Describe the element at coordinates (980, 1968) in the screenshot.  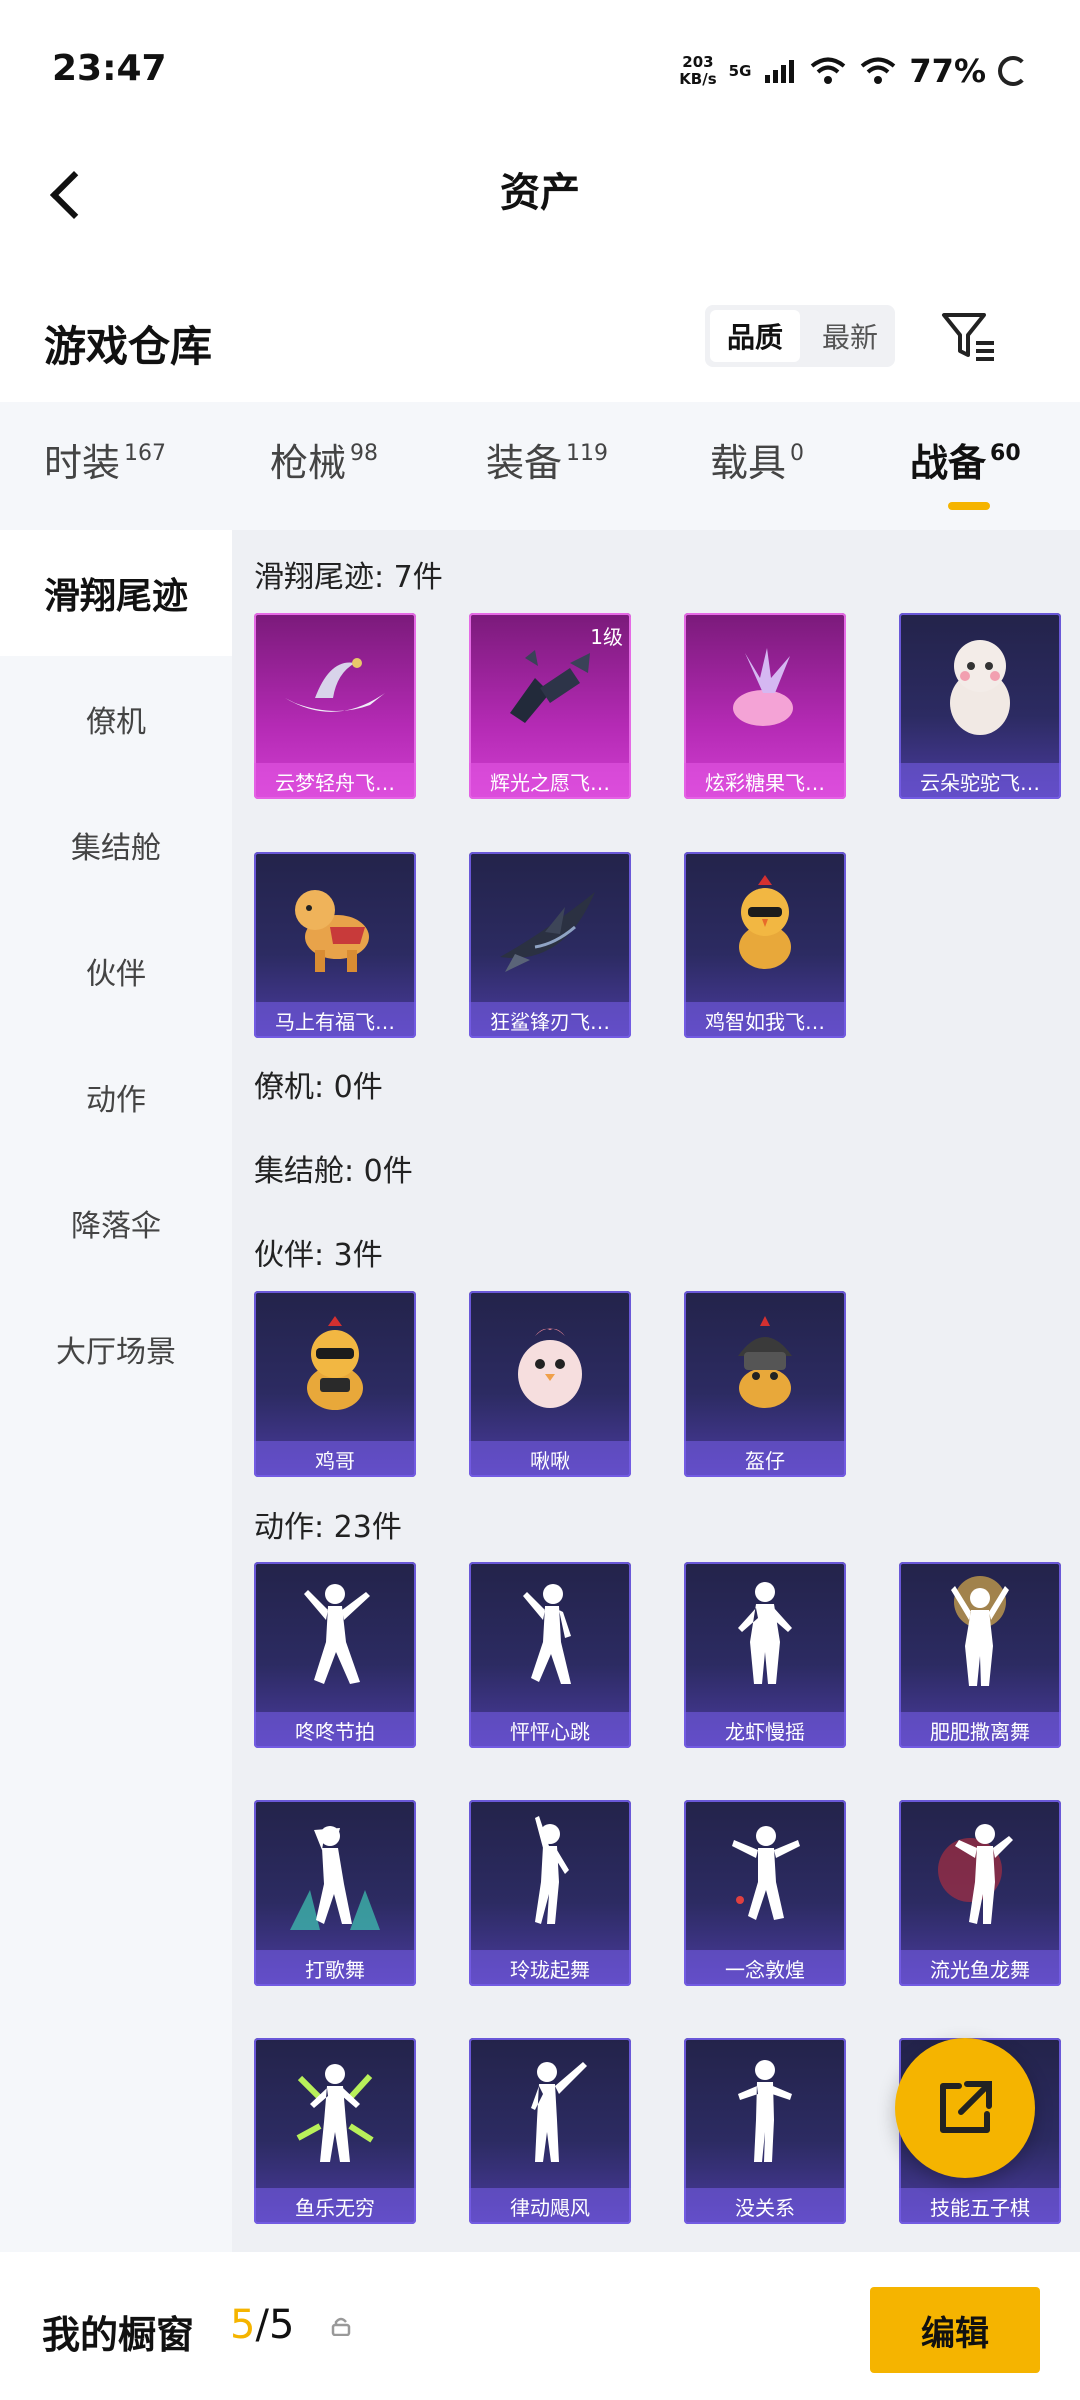
I see `item-label: 流光鱼龙舞` at that location.